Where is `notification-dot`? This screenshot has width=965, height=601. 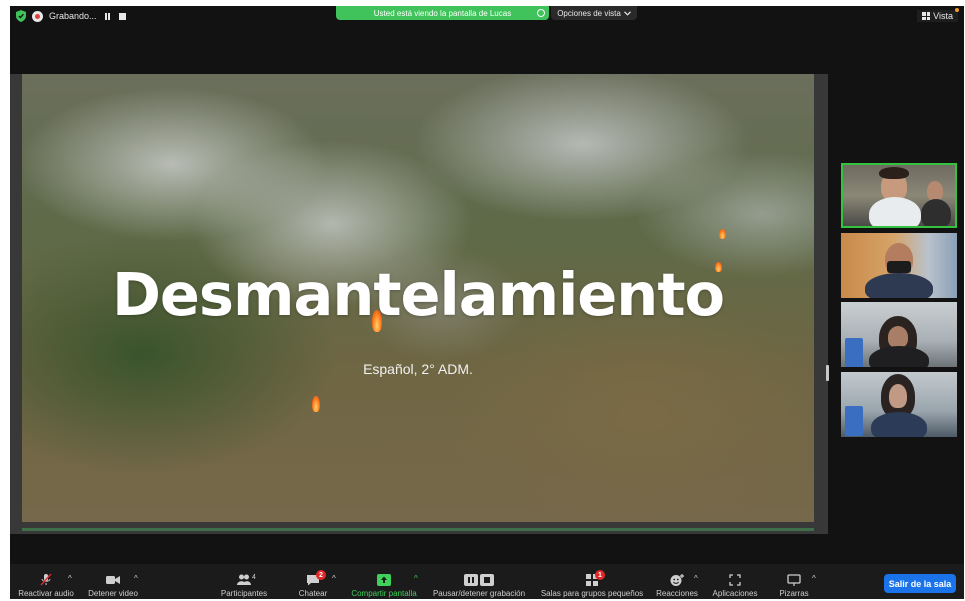
notification-dot is located at coordinates (957, 10).